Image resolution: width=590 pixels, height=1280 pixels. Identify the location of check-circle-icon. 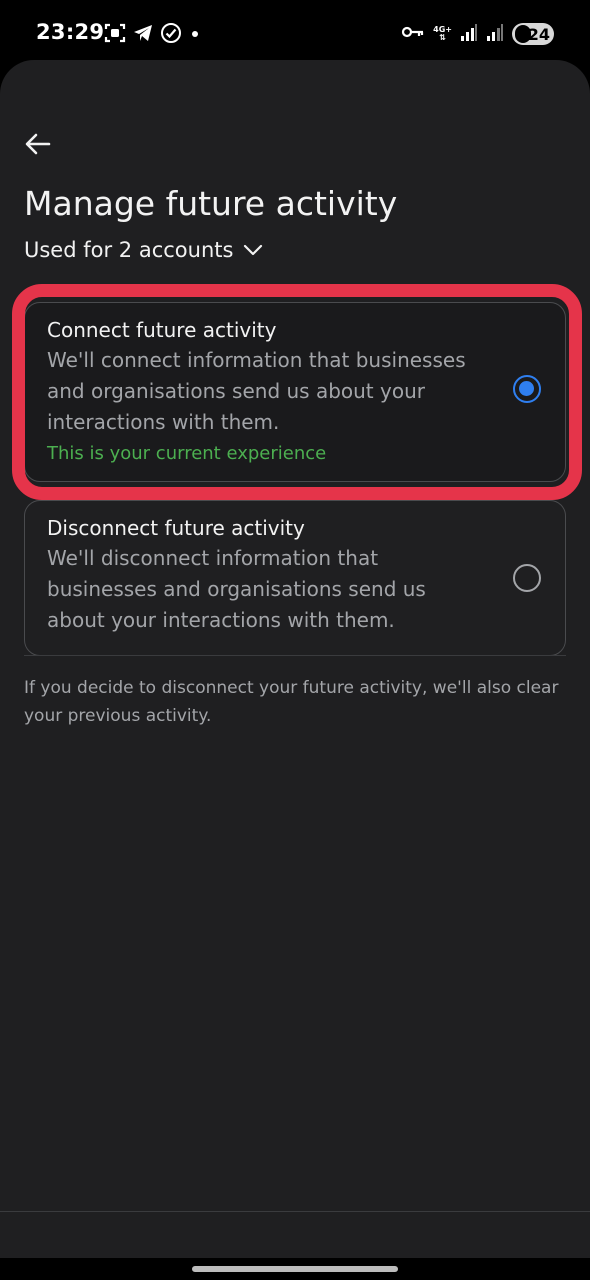
(171, 35).